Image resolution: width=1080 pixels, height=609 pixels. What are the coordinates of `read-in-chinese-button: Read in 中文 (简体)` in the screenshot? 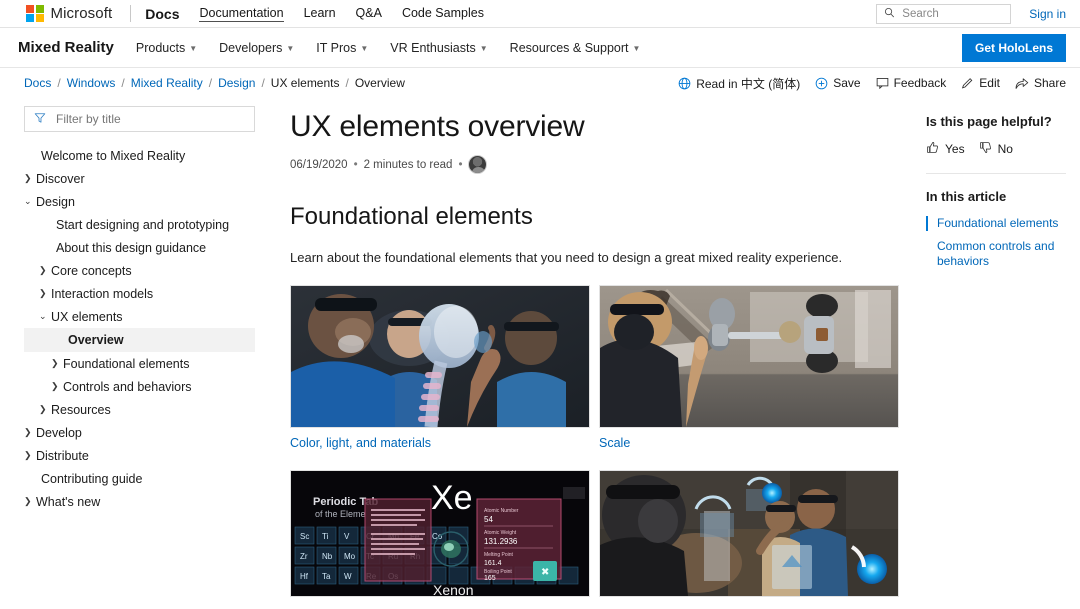 It's located at (739, 83).